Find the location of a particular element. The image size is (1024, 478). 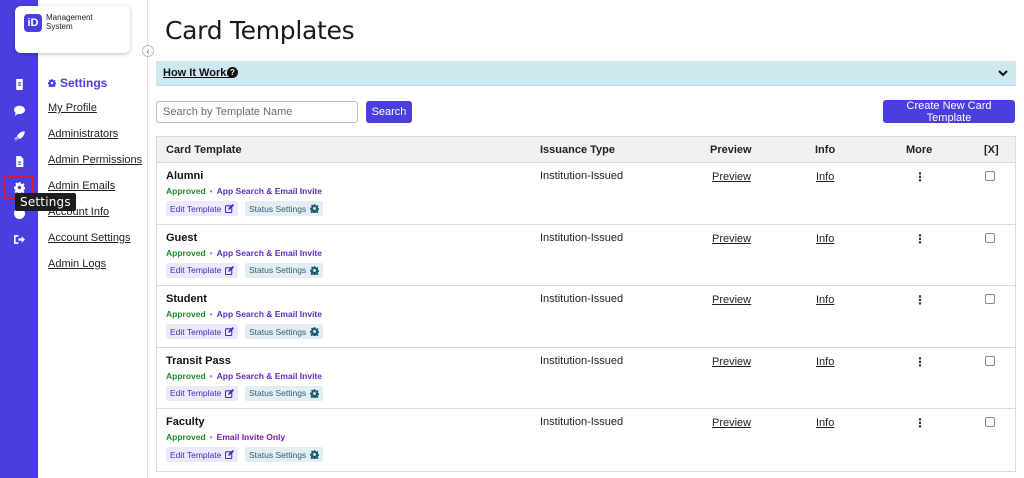

template-name: Guest is located at coordinates (182, 237).